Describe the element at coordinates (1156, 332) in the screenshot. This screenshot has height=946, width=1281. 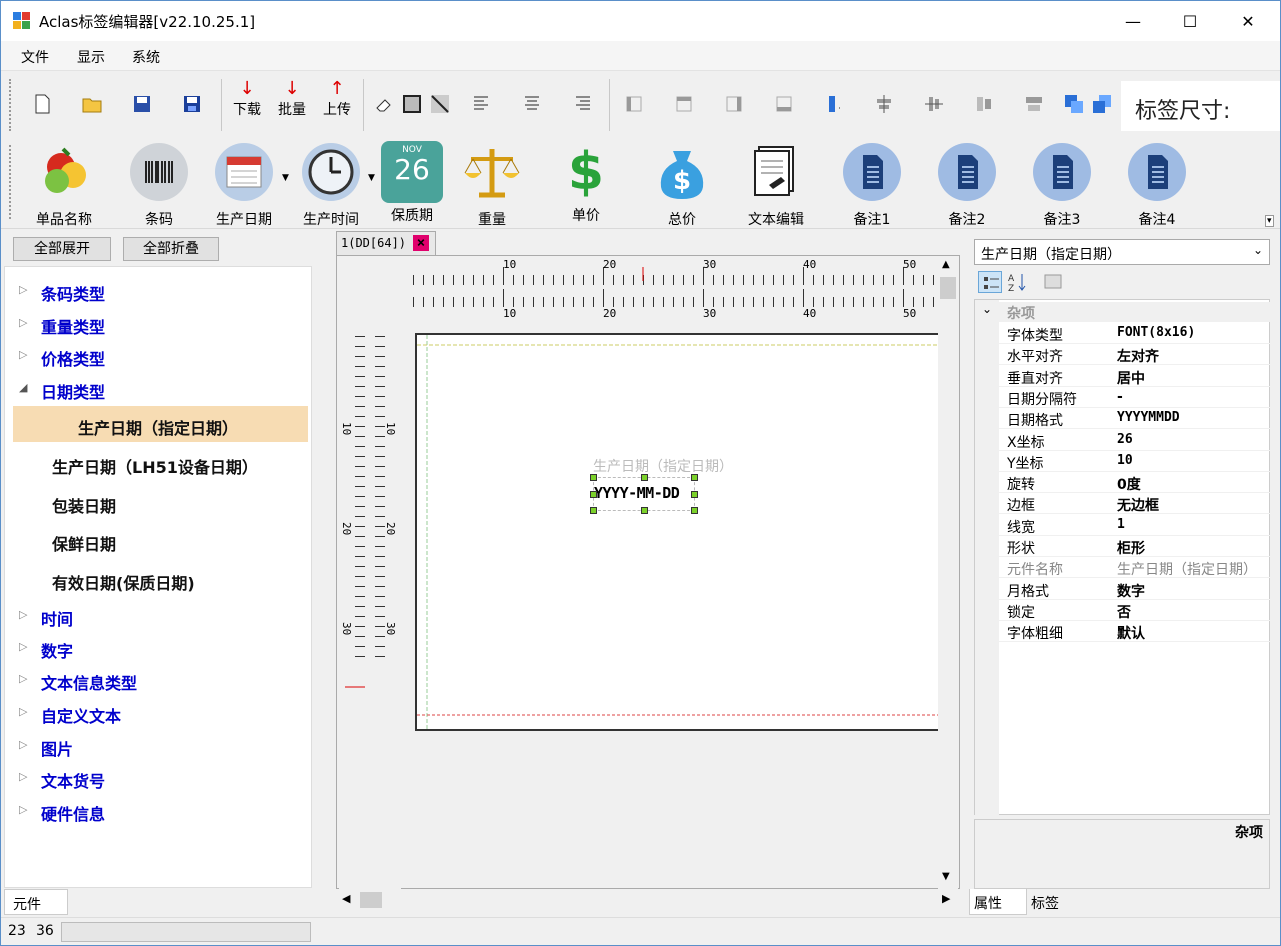
I see `property-value: FONT(8x16)` at that location.